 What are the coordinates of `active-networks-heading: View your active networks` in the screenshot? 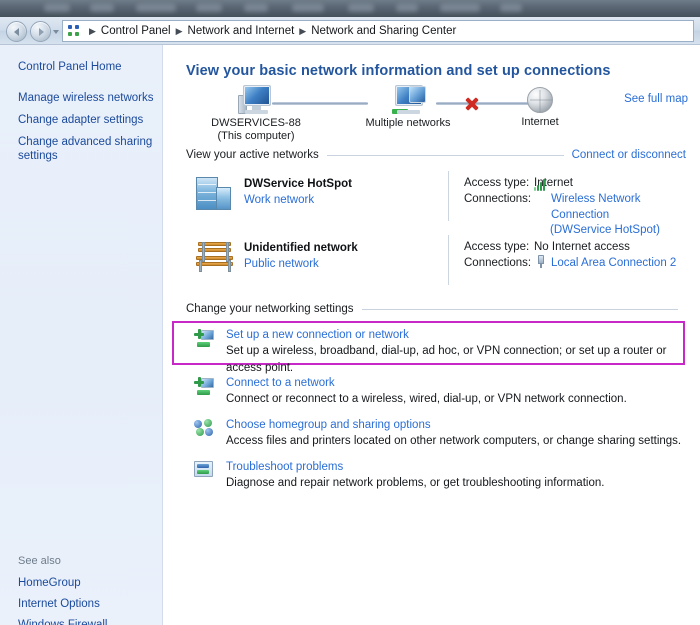 It's located at (252, 155).